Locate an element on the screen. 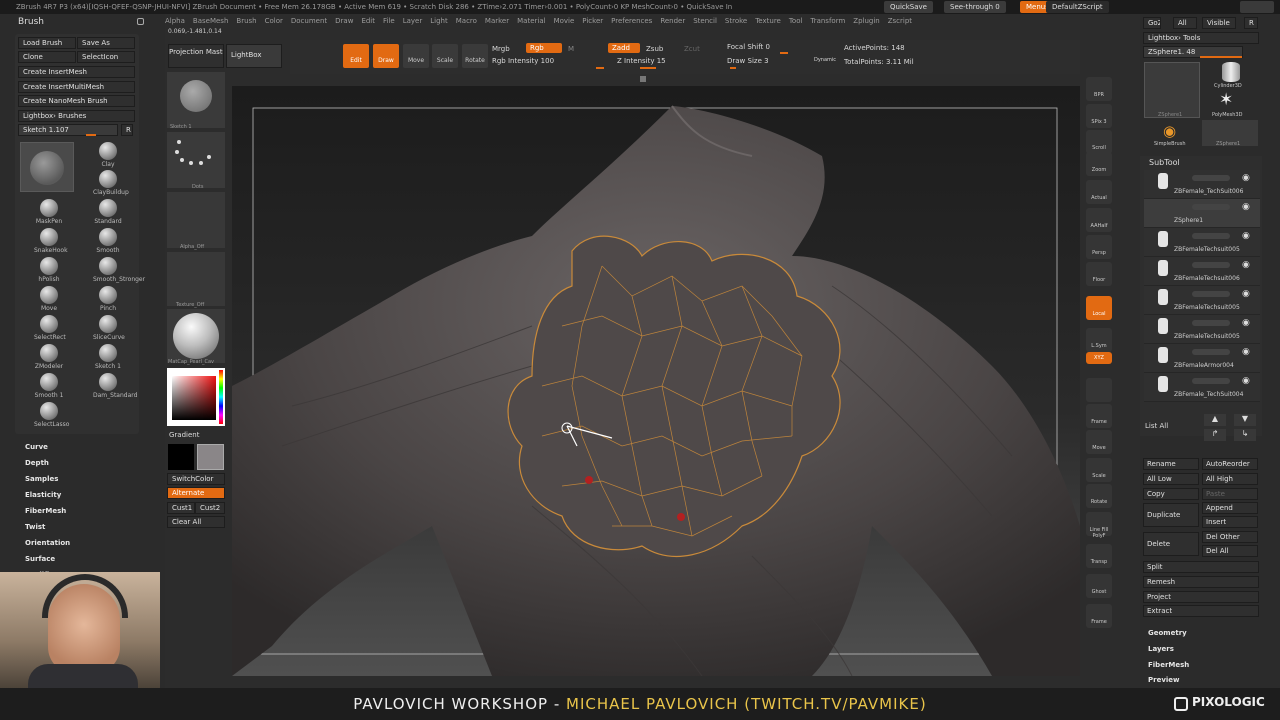 This screenshot has width=1280, height=720. extract-menu: Extract is located at coordinates (1201, 611).